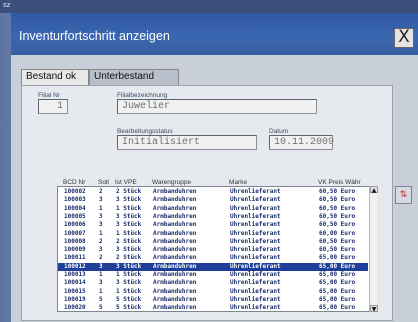  I want to click on cell-bcd: 100008, so click(75, 241).